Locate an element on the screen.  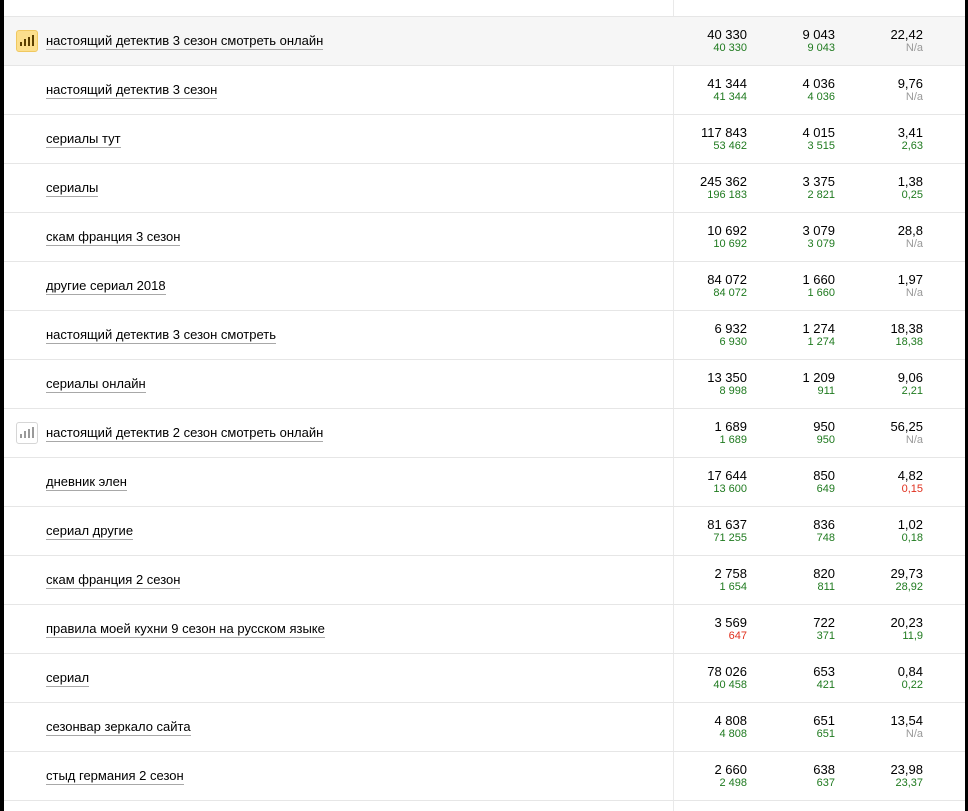
shows-cell: 3 569 647 is located at coordinates (702, 629).